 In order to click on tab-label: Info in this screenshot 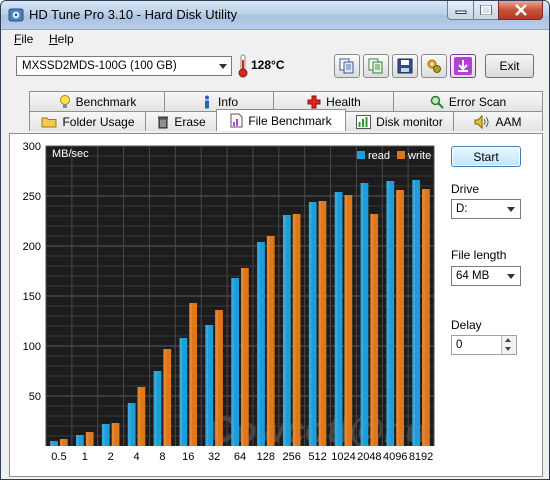, I will do `click(227, 101)`.